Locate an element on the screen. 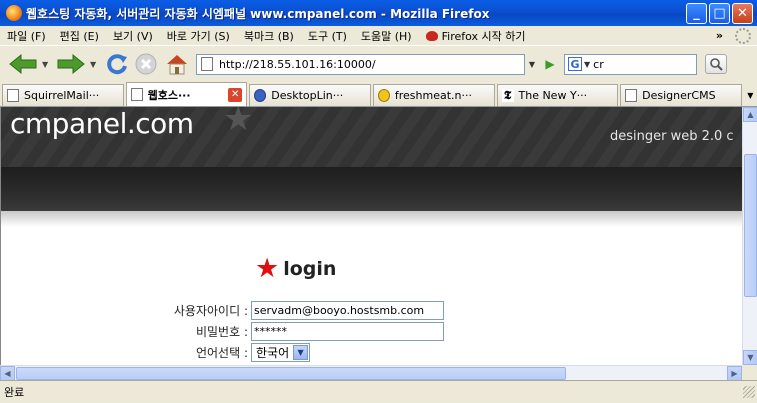 This screenshot has width=757, height=403. language-select: 한국어 ▼ is located at coordinates (281, 352).